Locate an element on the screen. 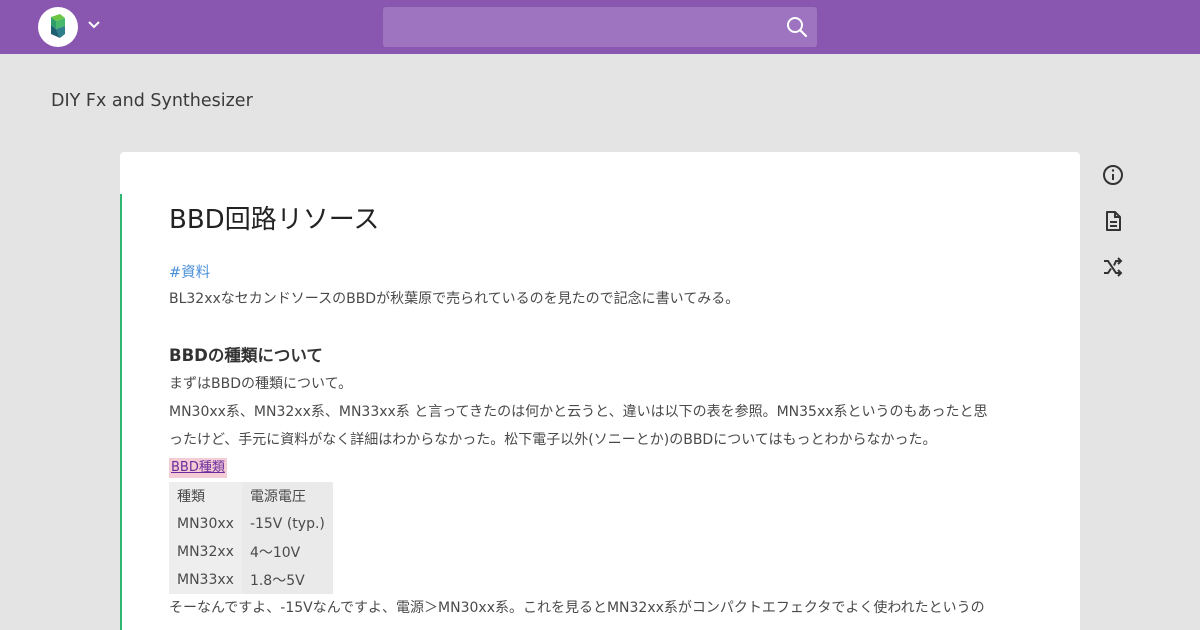 This screenshot has height=630, width=1200. table-cell: 4～10V is located at coordinates (287, 552).